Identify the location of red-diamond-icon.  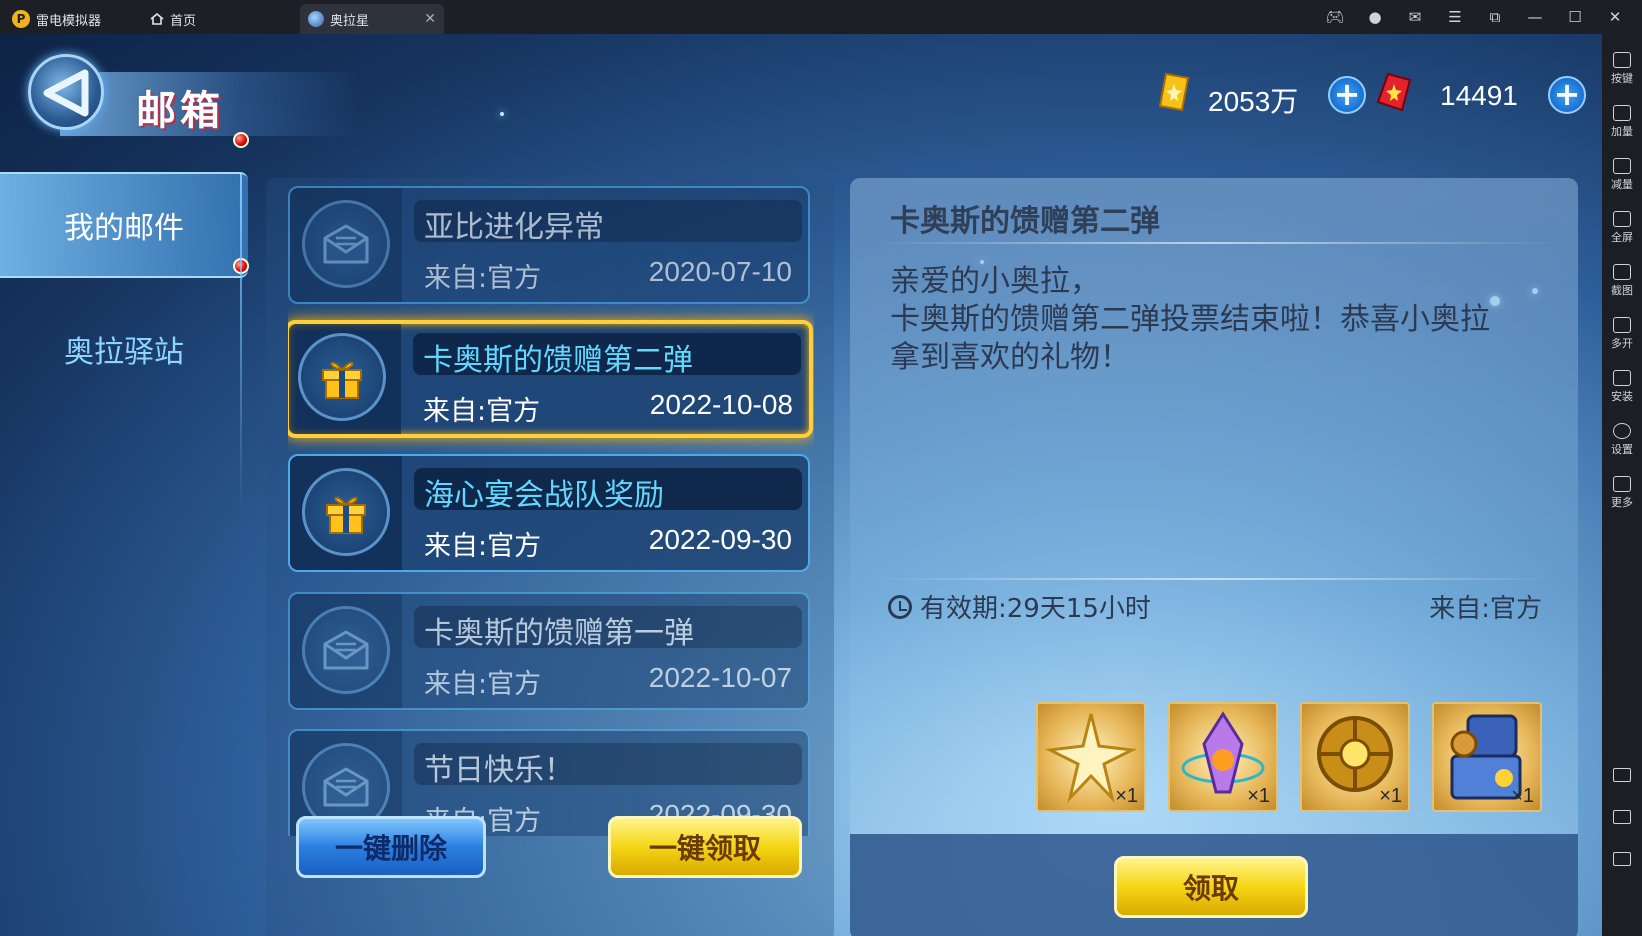
(1394, 92).